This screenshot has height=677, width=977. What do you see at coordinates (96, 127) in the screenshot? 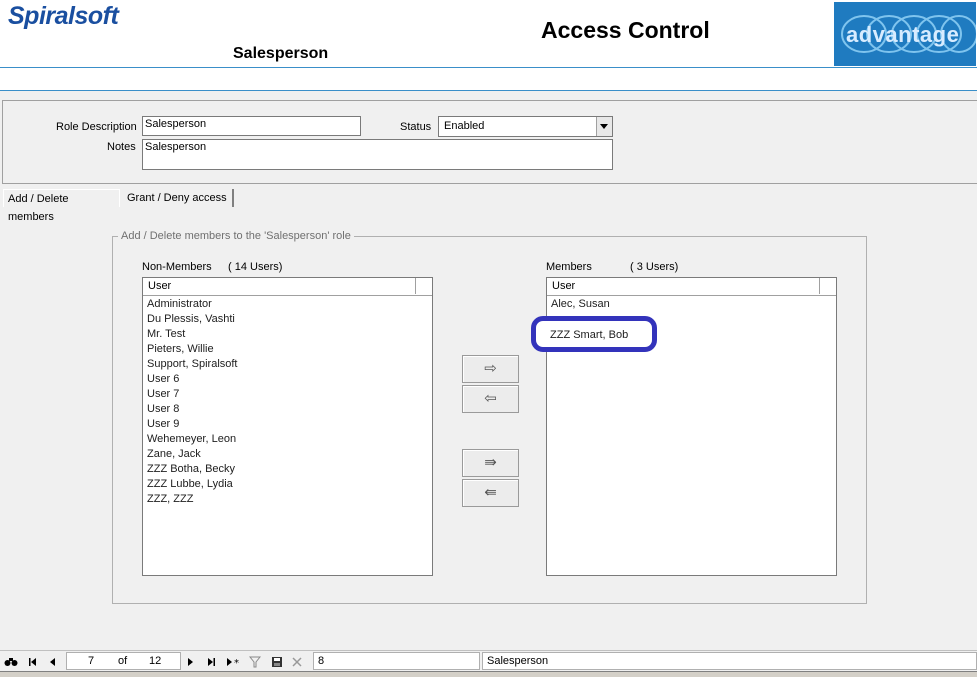
I see `role-description-label: Role Description` at bounding box center [96, 127].